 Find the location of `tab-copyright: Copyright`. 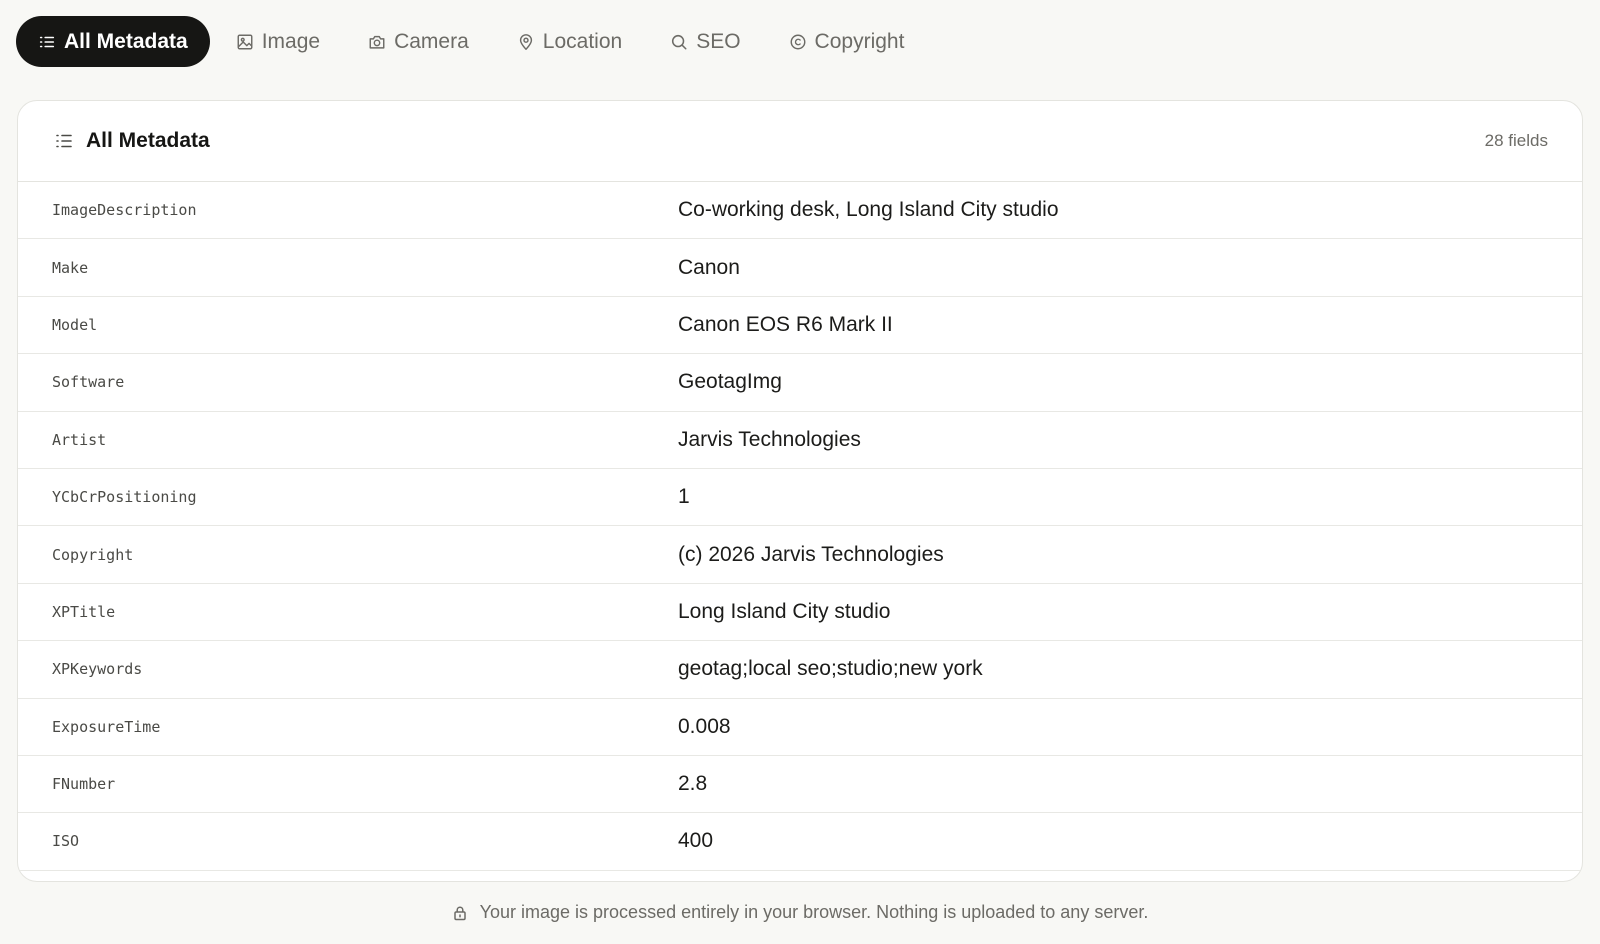

tab-copyright: Copyright is located at coordinates (847, 41).